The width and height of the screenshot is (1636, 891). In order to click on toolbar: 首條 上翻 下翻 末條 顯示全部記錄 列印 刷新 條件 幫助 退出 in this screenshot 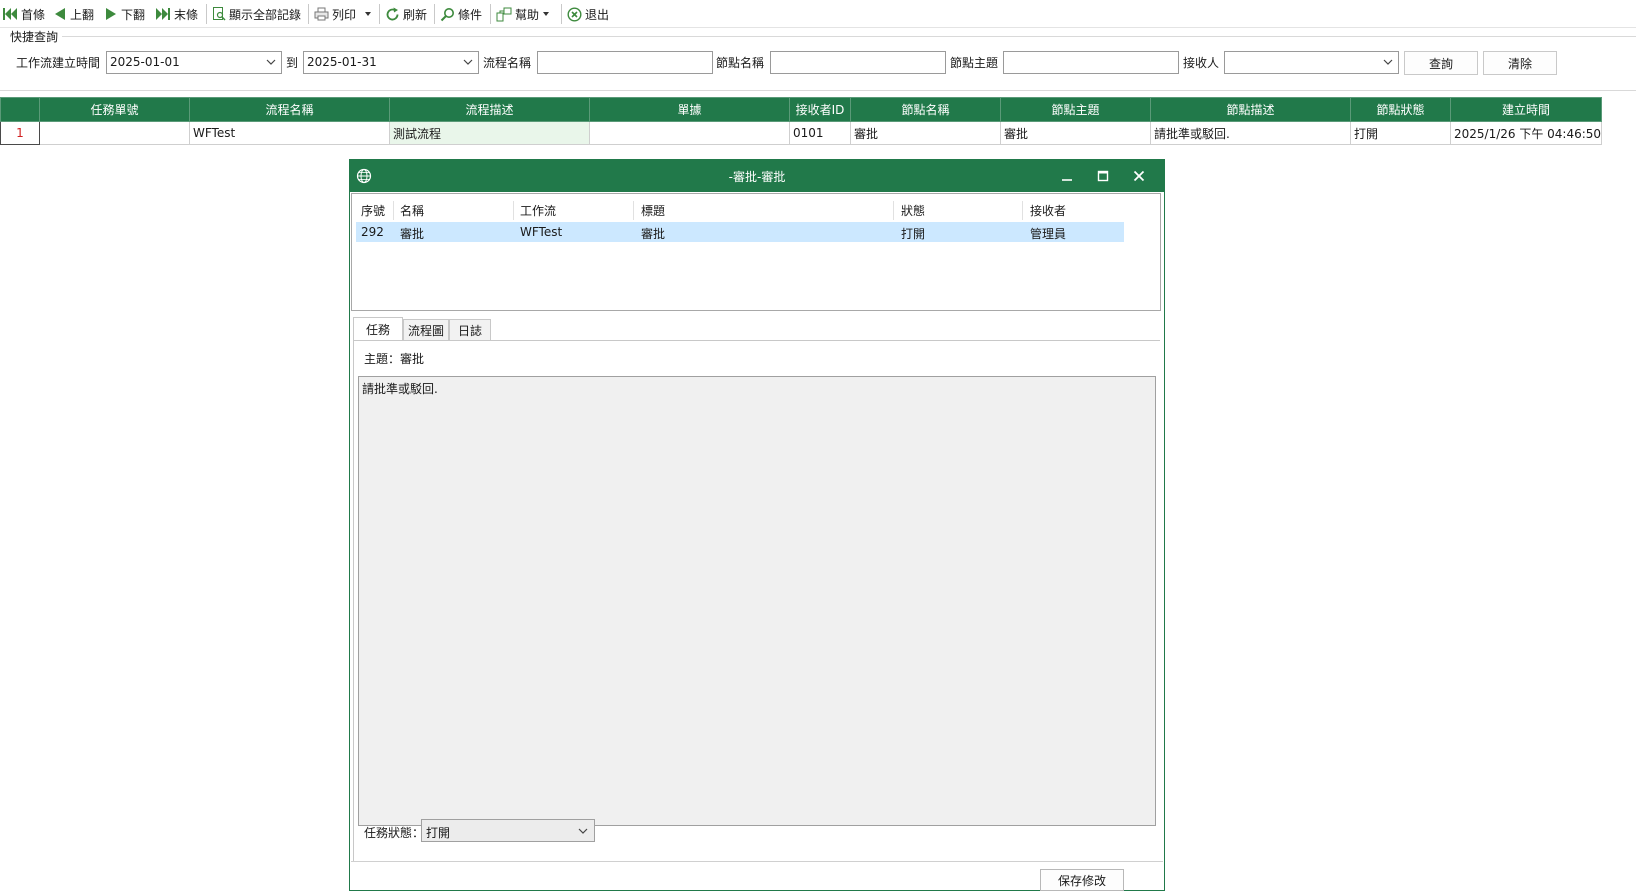, I will do `click(818, 14)`.